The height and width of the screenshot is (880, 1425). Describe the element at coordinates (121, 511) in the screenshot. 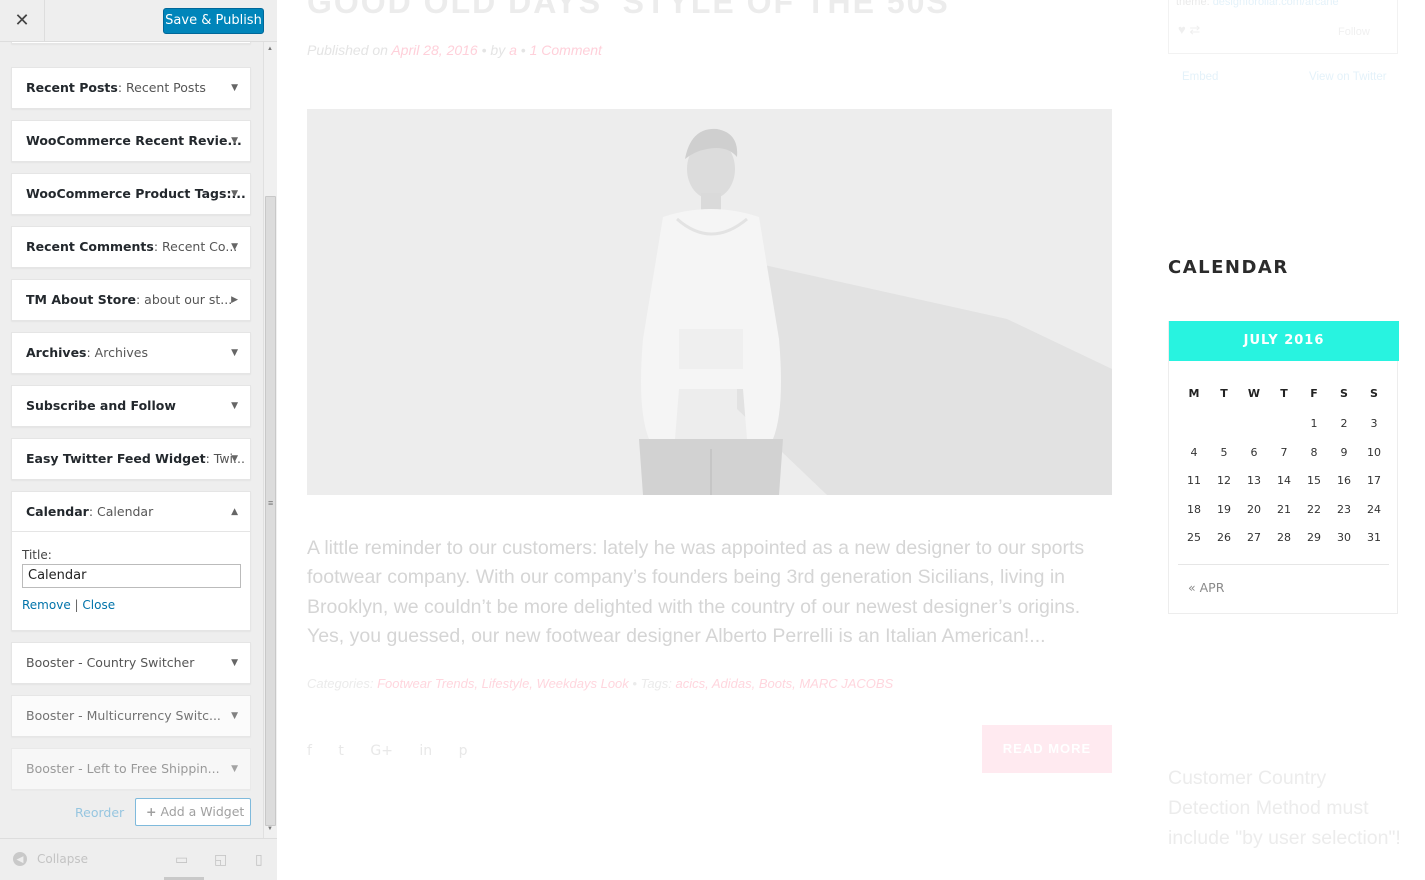

I see `widget-subtitle: : Calendar` at that location.